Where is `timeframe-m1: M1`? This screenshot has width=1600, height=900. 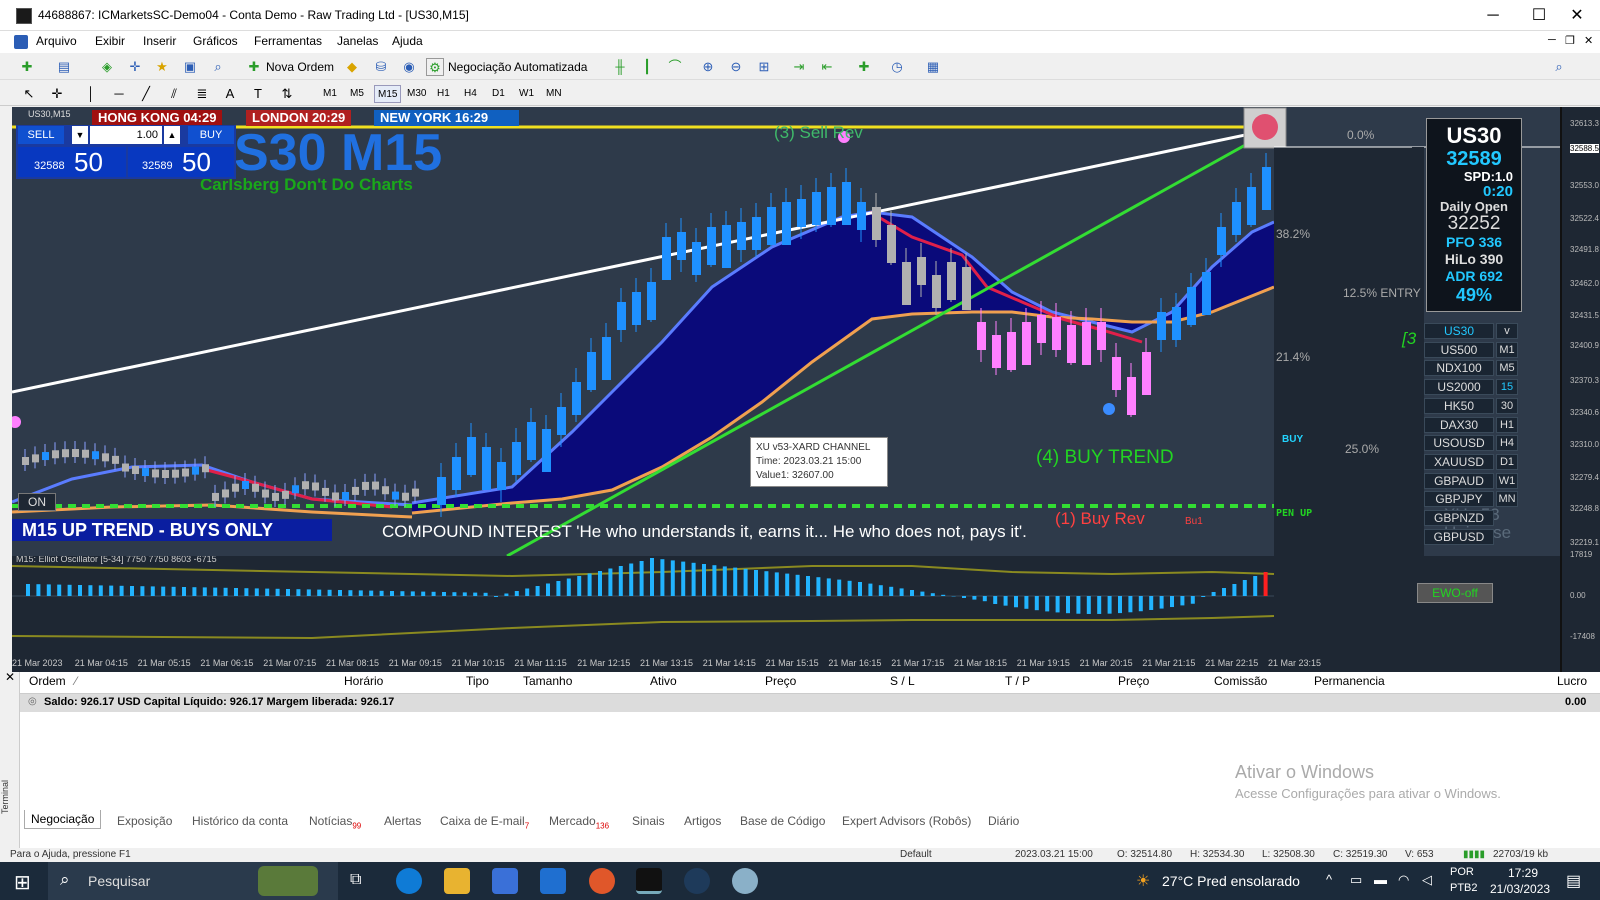 timeframe-m1: M1 is located at coordinates (330, 94).